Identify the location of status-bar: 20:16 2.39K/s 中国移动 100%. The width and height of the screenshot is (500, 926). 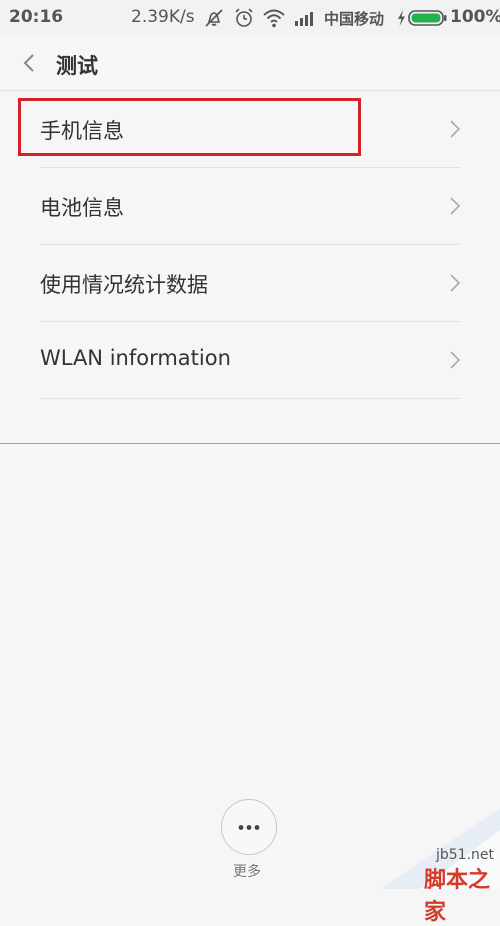
(250, 18).